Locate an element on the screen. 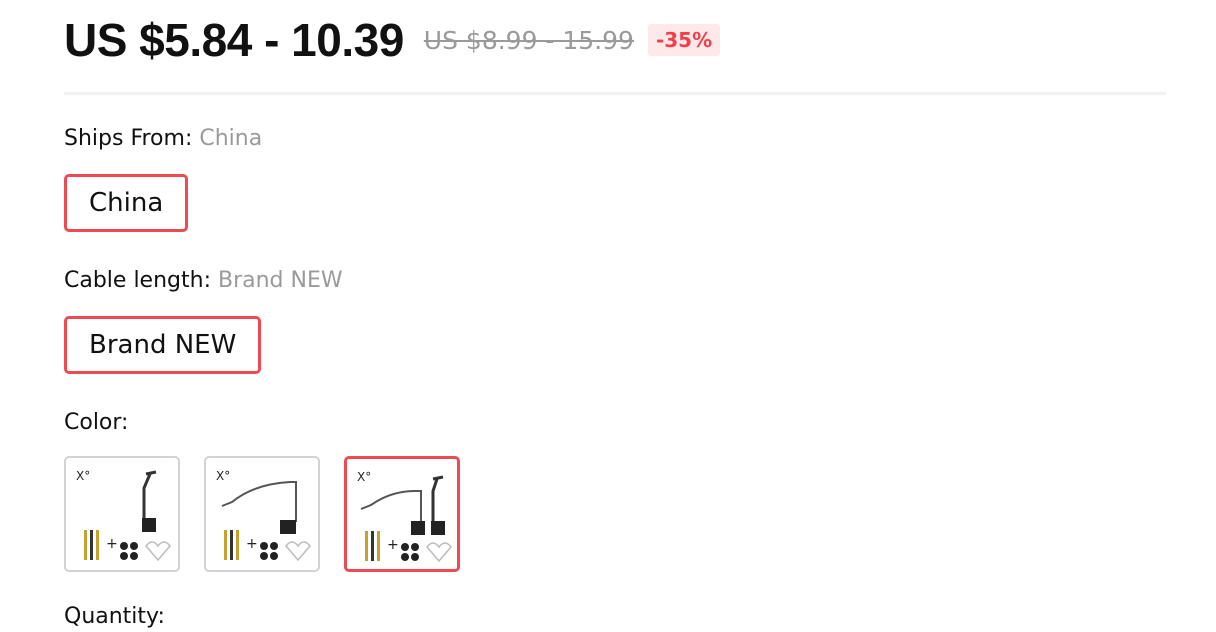 The height and width of the screenshot is (632, 1216). color-swatch-2: X° + is located at coordinates (262, 514).